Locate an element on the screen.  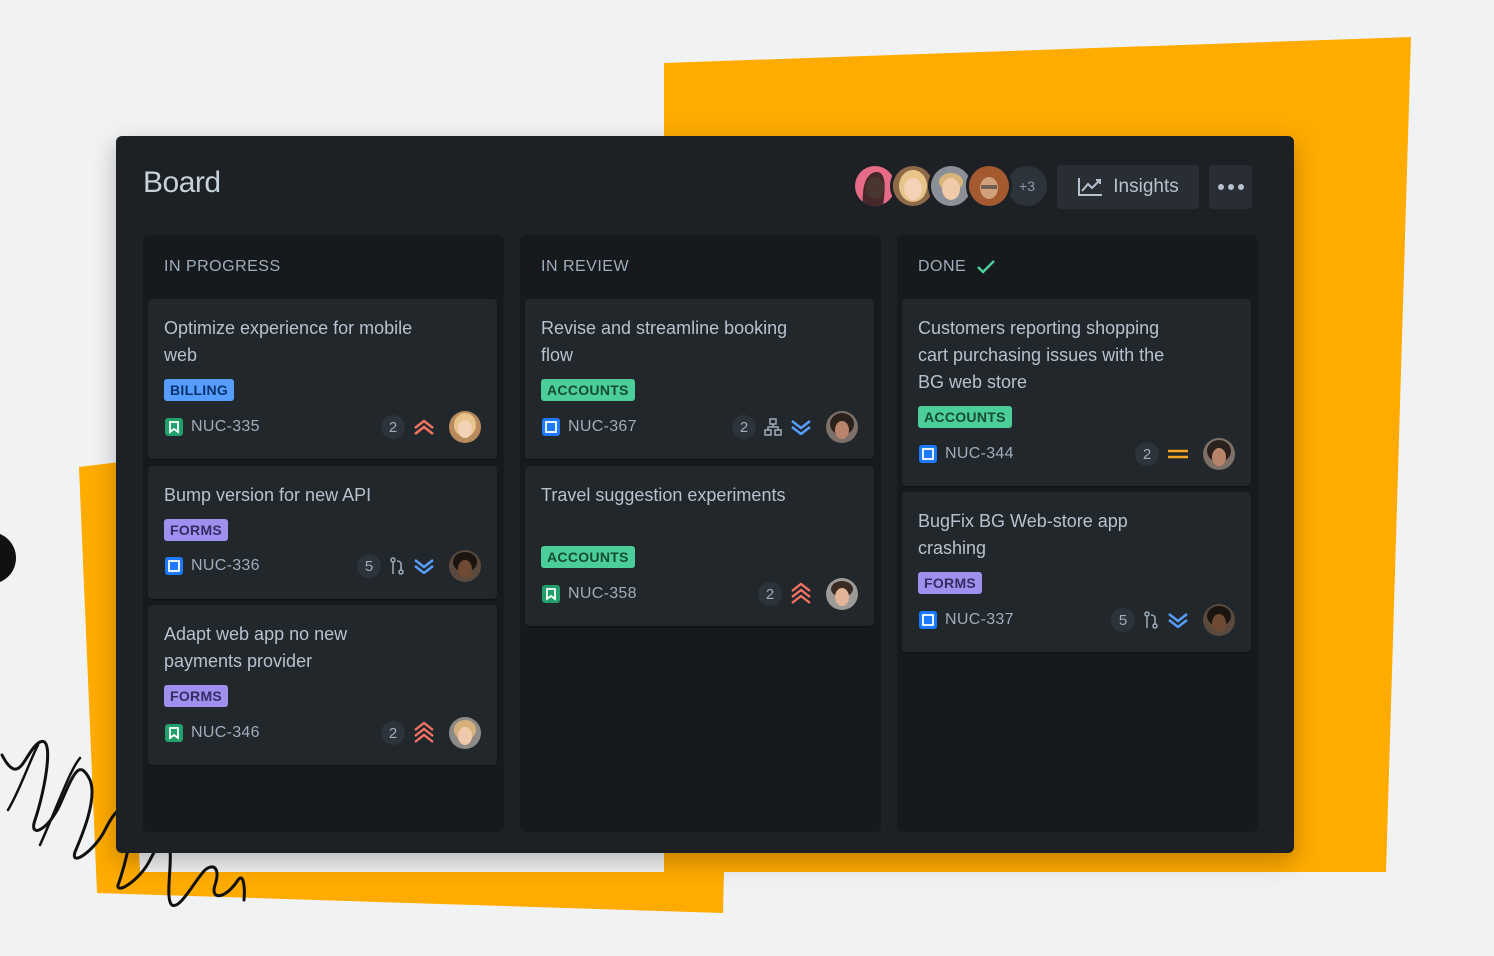
insights-button: Insights is located at coordinates (1128, 187).